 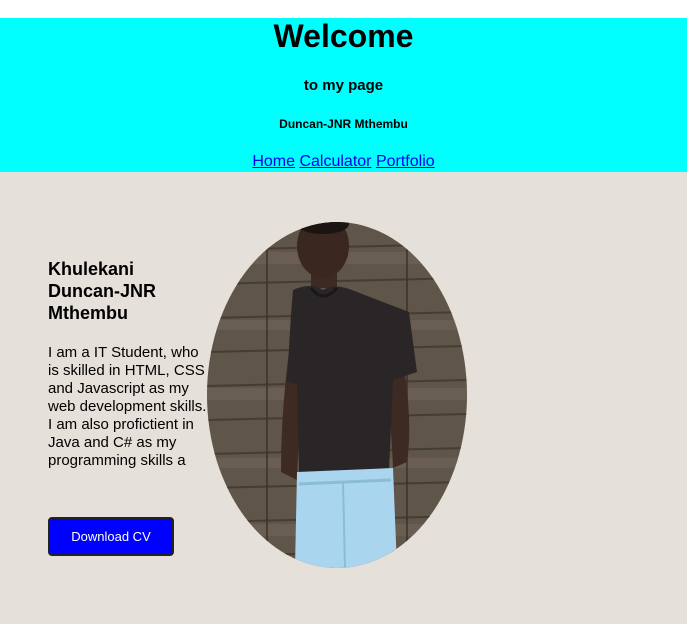 I want to click on nav-link-portfolio: Portfolio, so click(x=405, y=161).